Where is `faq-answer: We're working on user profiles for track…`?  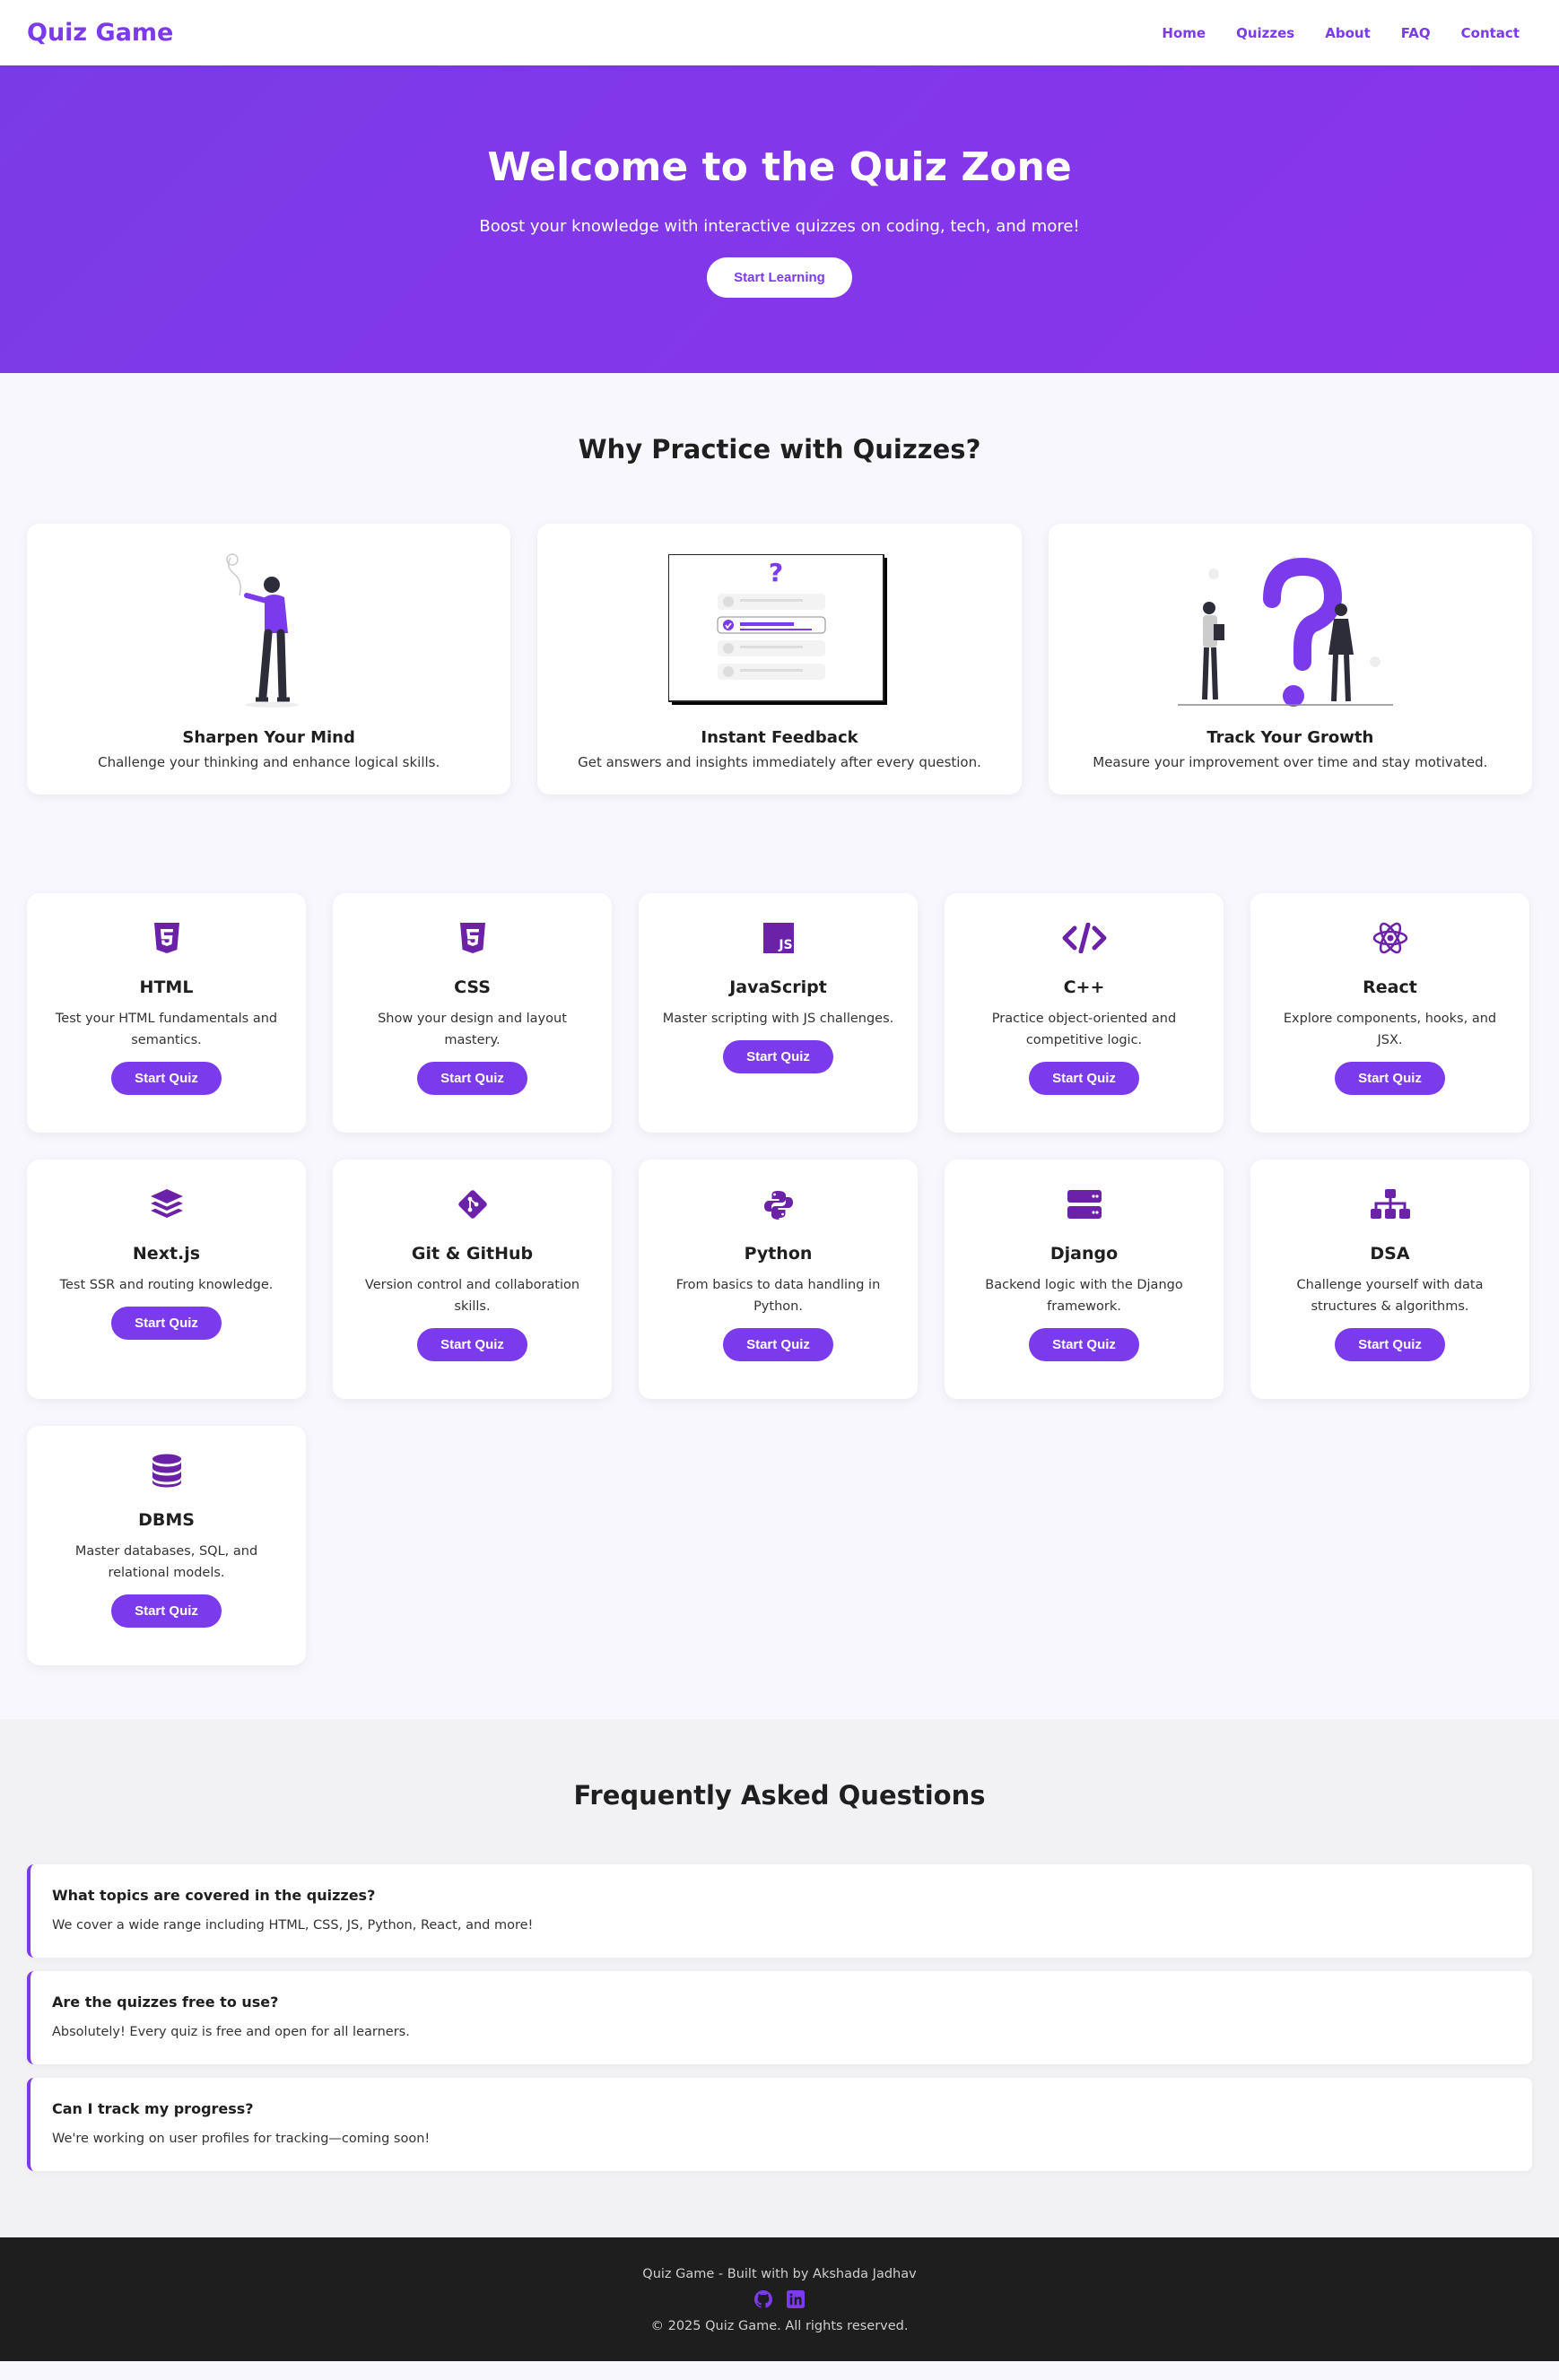 faq-answer: We're working on user profiles for track… is located at coordinates (241, 2139).